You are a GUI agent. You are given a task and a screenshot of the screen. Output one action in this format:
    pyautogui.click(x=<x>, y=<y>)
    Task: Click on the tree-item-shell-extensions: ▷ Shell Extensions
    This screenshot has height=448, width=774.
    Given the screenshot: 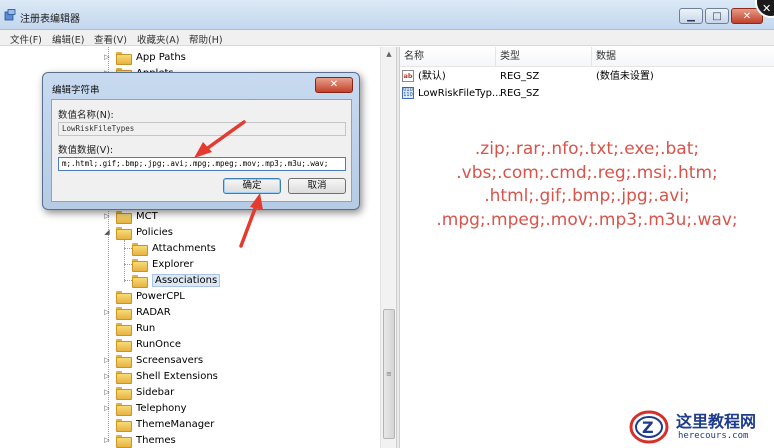 What is the action you would take?
    pyautogui.click(x=160, y=376)
    